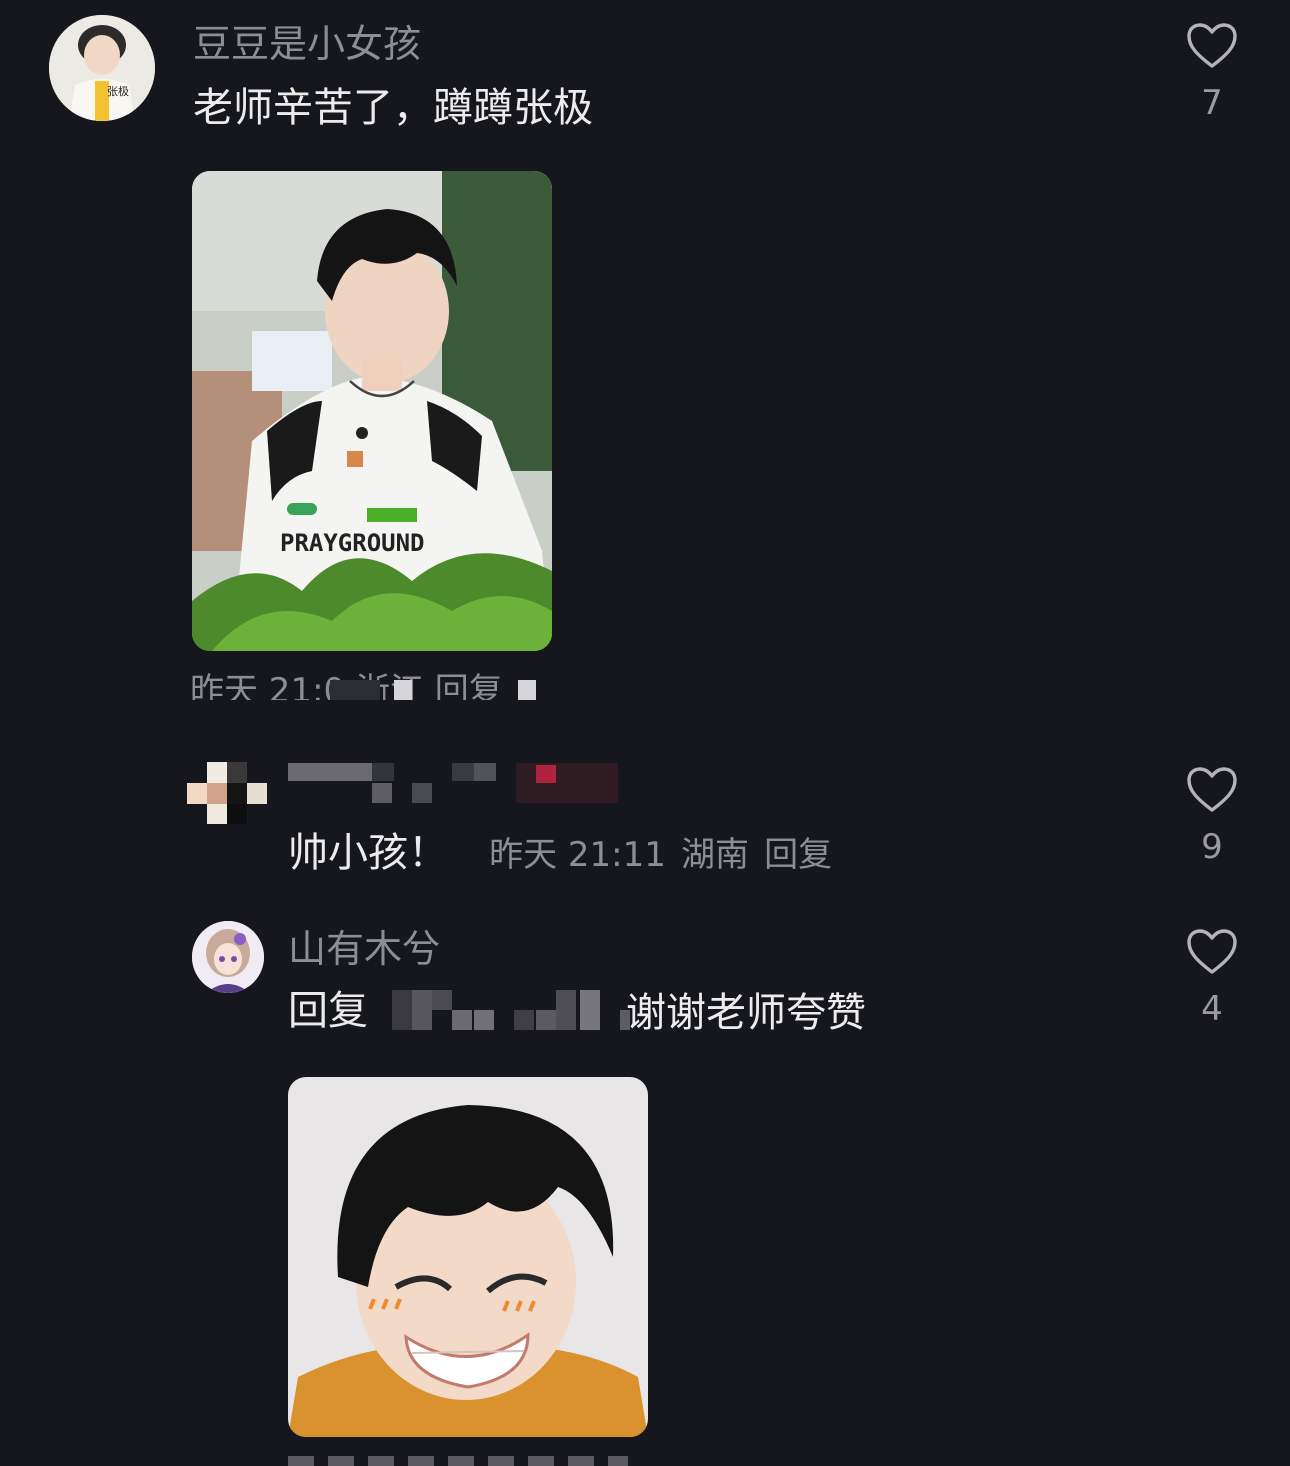 This screenshot has width=1290, height=1466. I want to click on comment-username: 山有木兮, so click(364, 949).